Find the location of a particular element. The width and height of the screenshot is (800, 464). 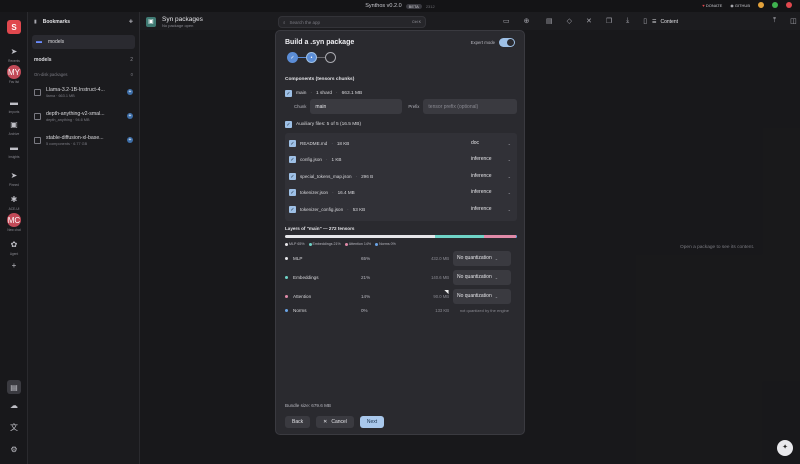

tag-icon: ◇ is located at coordinates (569, 21).